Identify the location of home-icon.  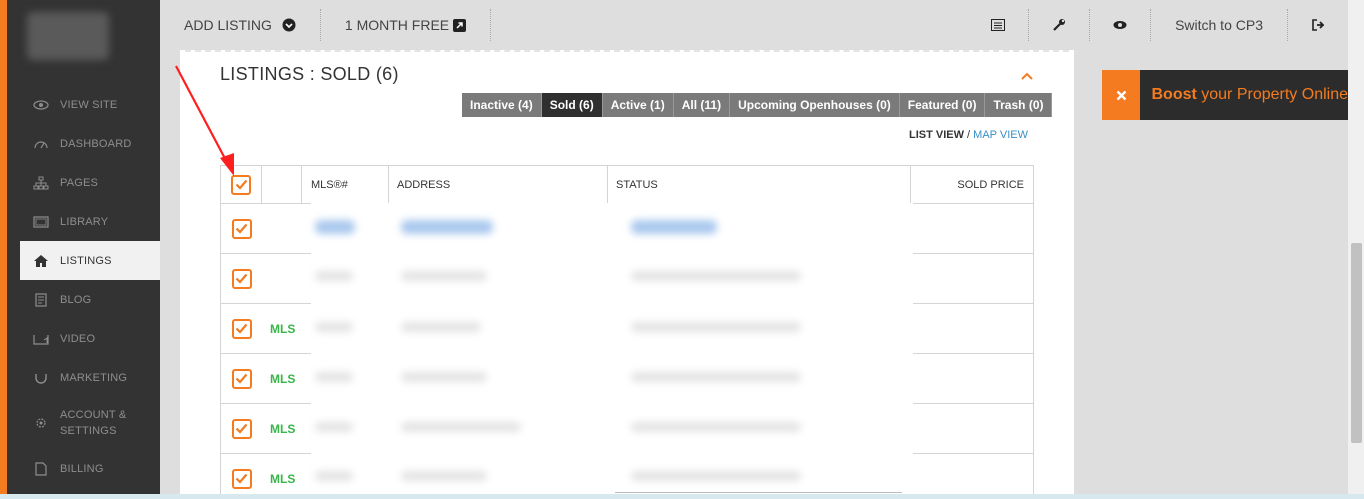
(41, 261).